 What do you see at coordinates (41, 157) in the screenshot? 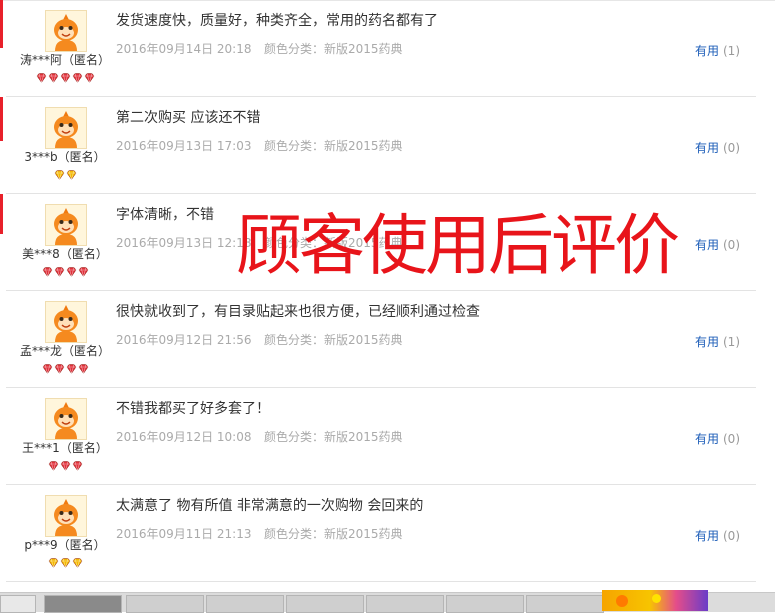
I see `reviewer-nickname: 3***b` at bounding box center [41, 157].